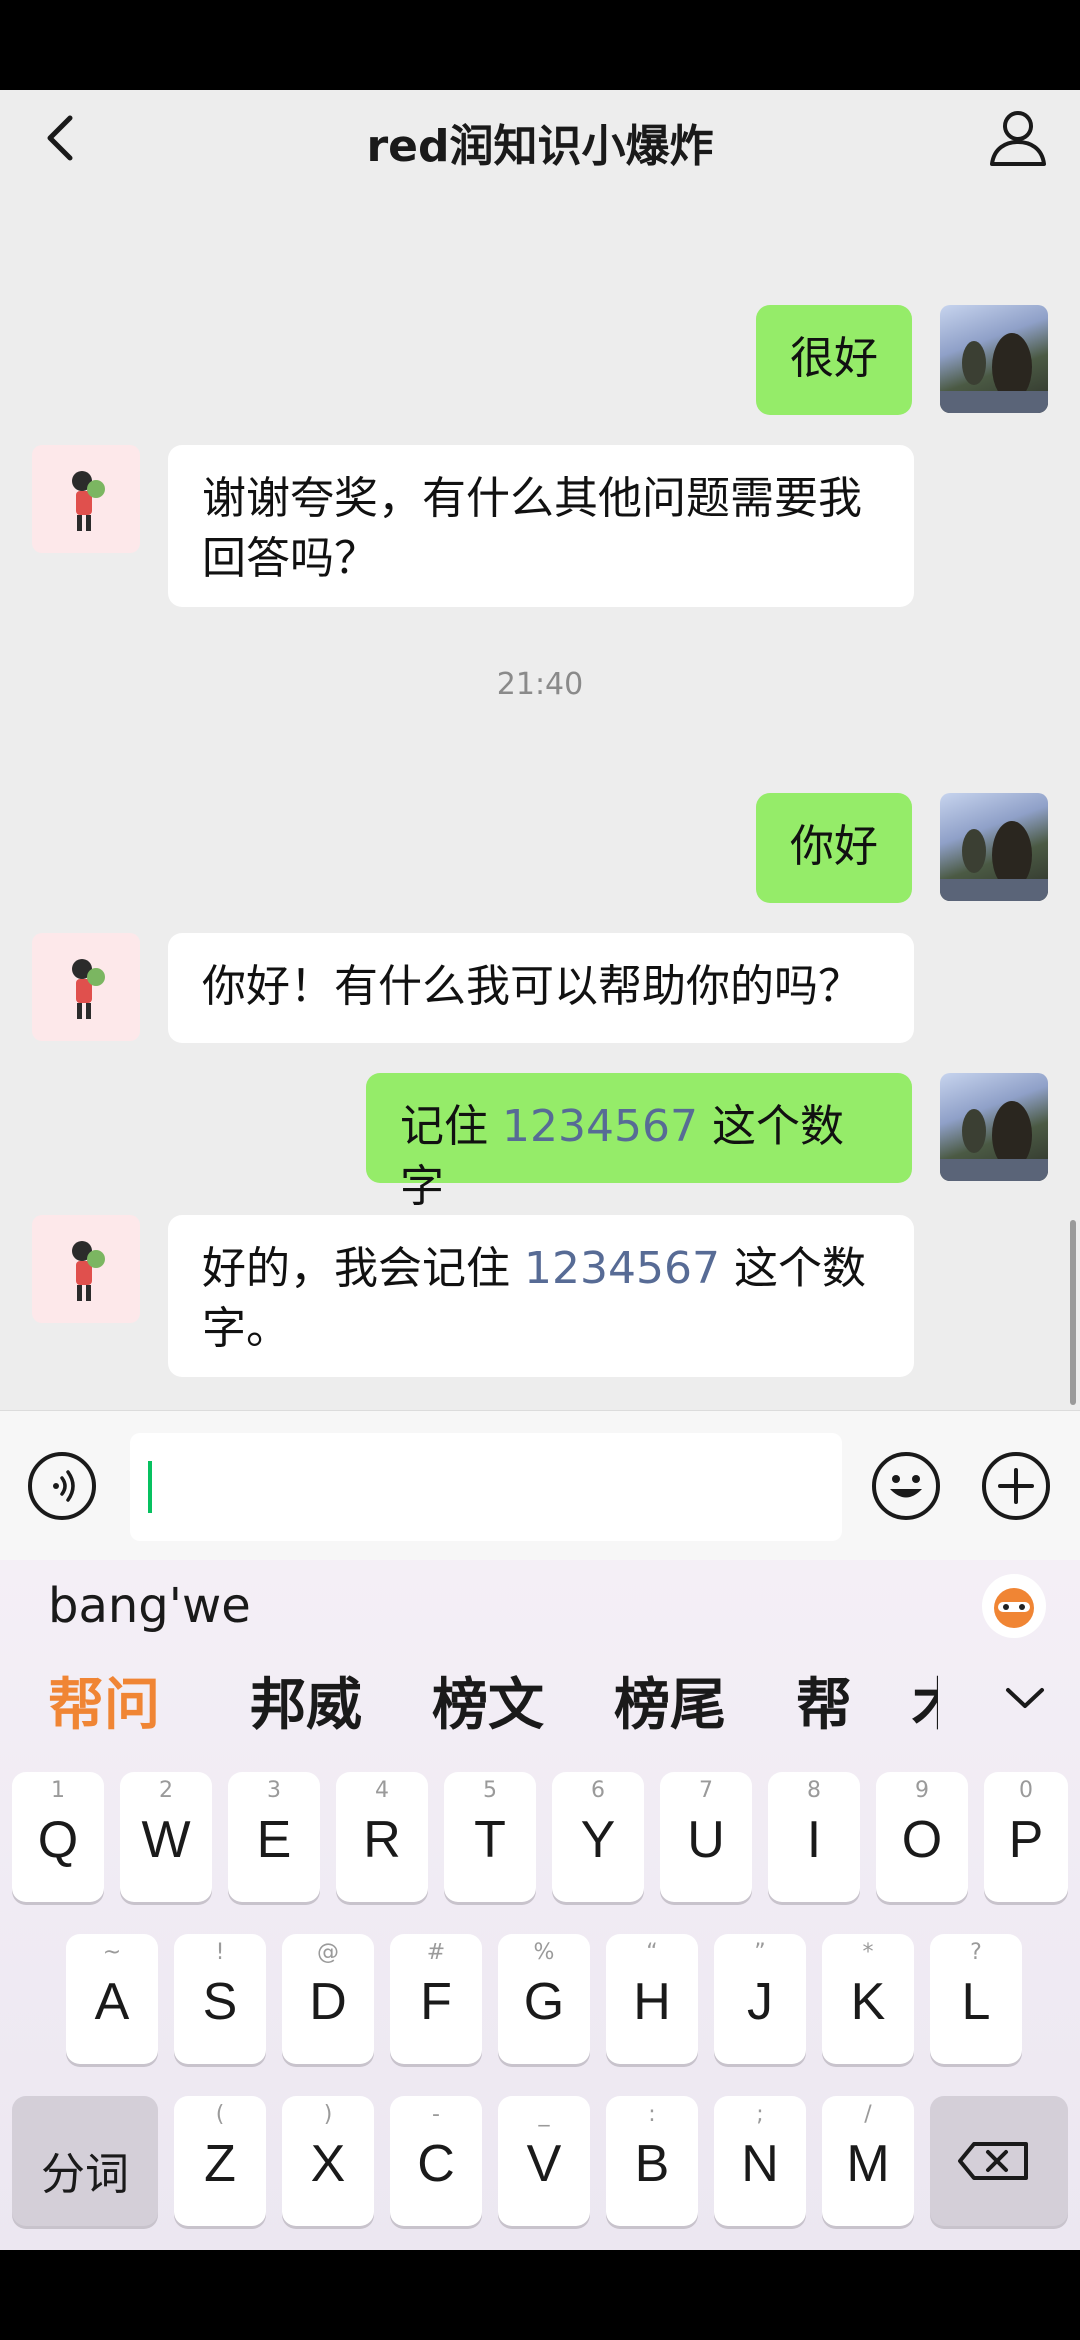 Image resolution: width=1080 pixels, height=2340 pixels. Describe the element at coordinates (382, 1837) in the screenshot. I see `key: 4R` at that location.